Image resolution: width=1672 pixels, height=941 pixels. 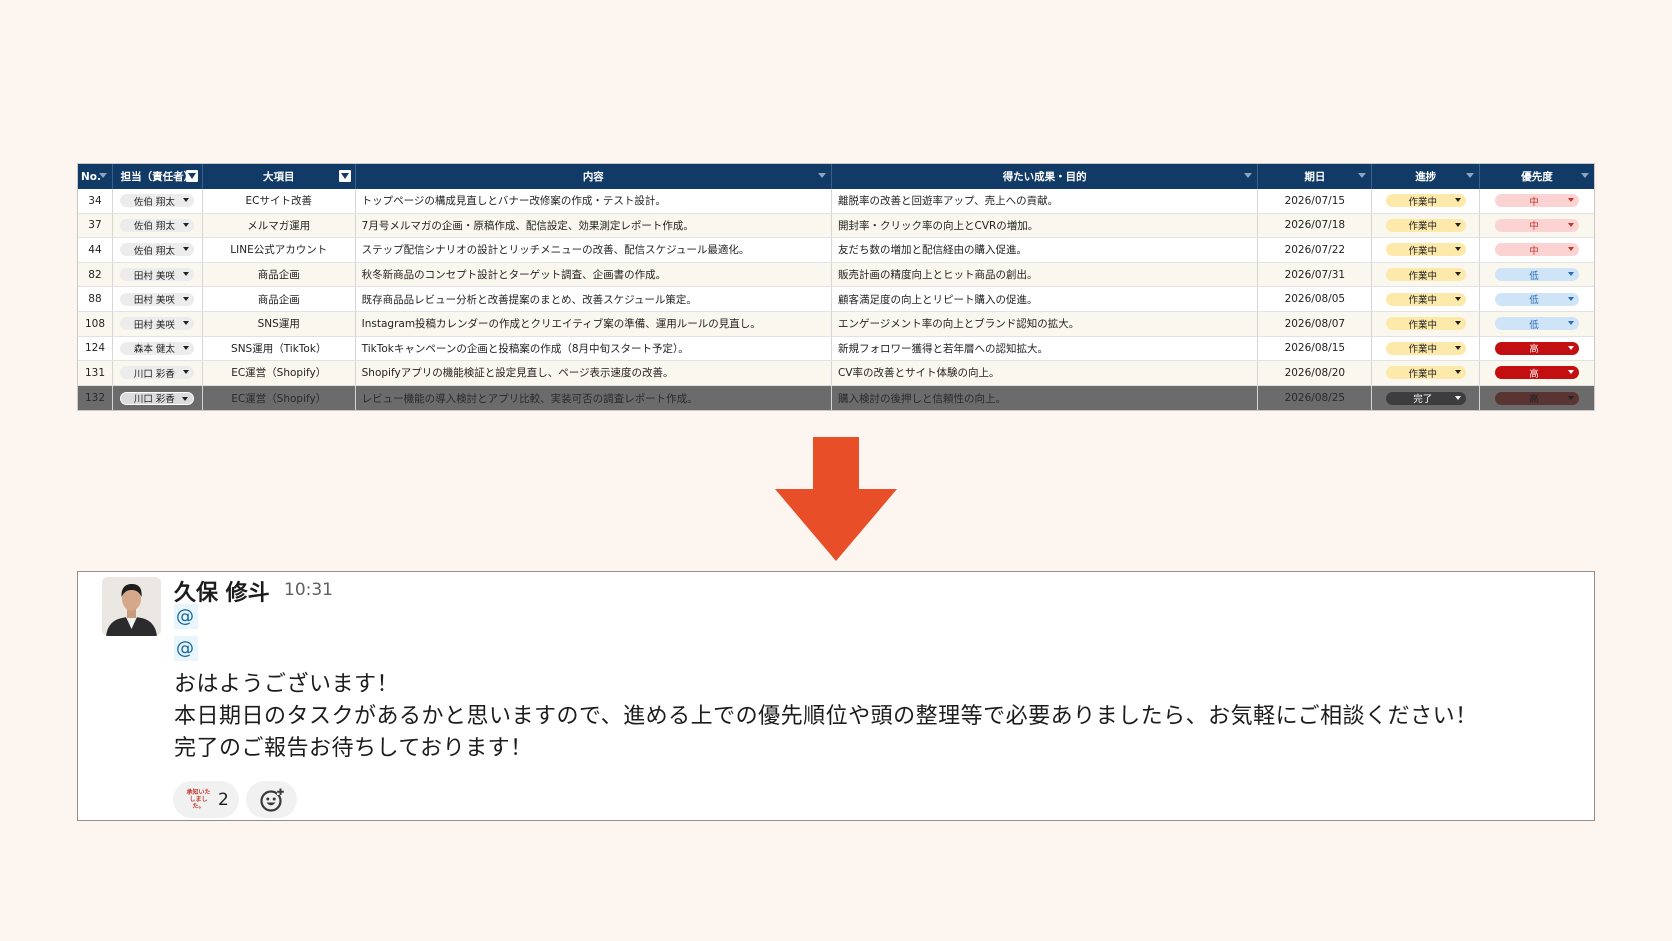 What do you see at coordinates (594, 274) in the screenshot?
I see `cell-content: 秋冬新商品のコンセプト設計とターゲット調査、企画書の作成。` at bounding box center [594, 274].